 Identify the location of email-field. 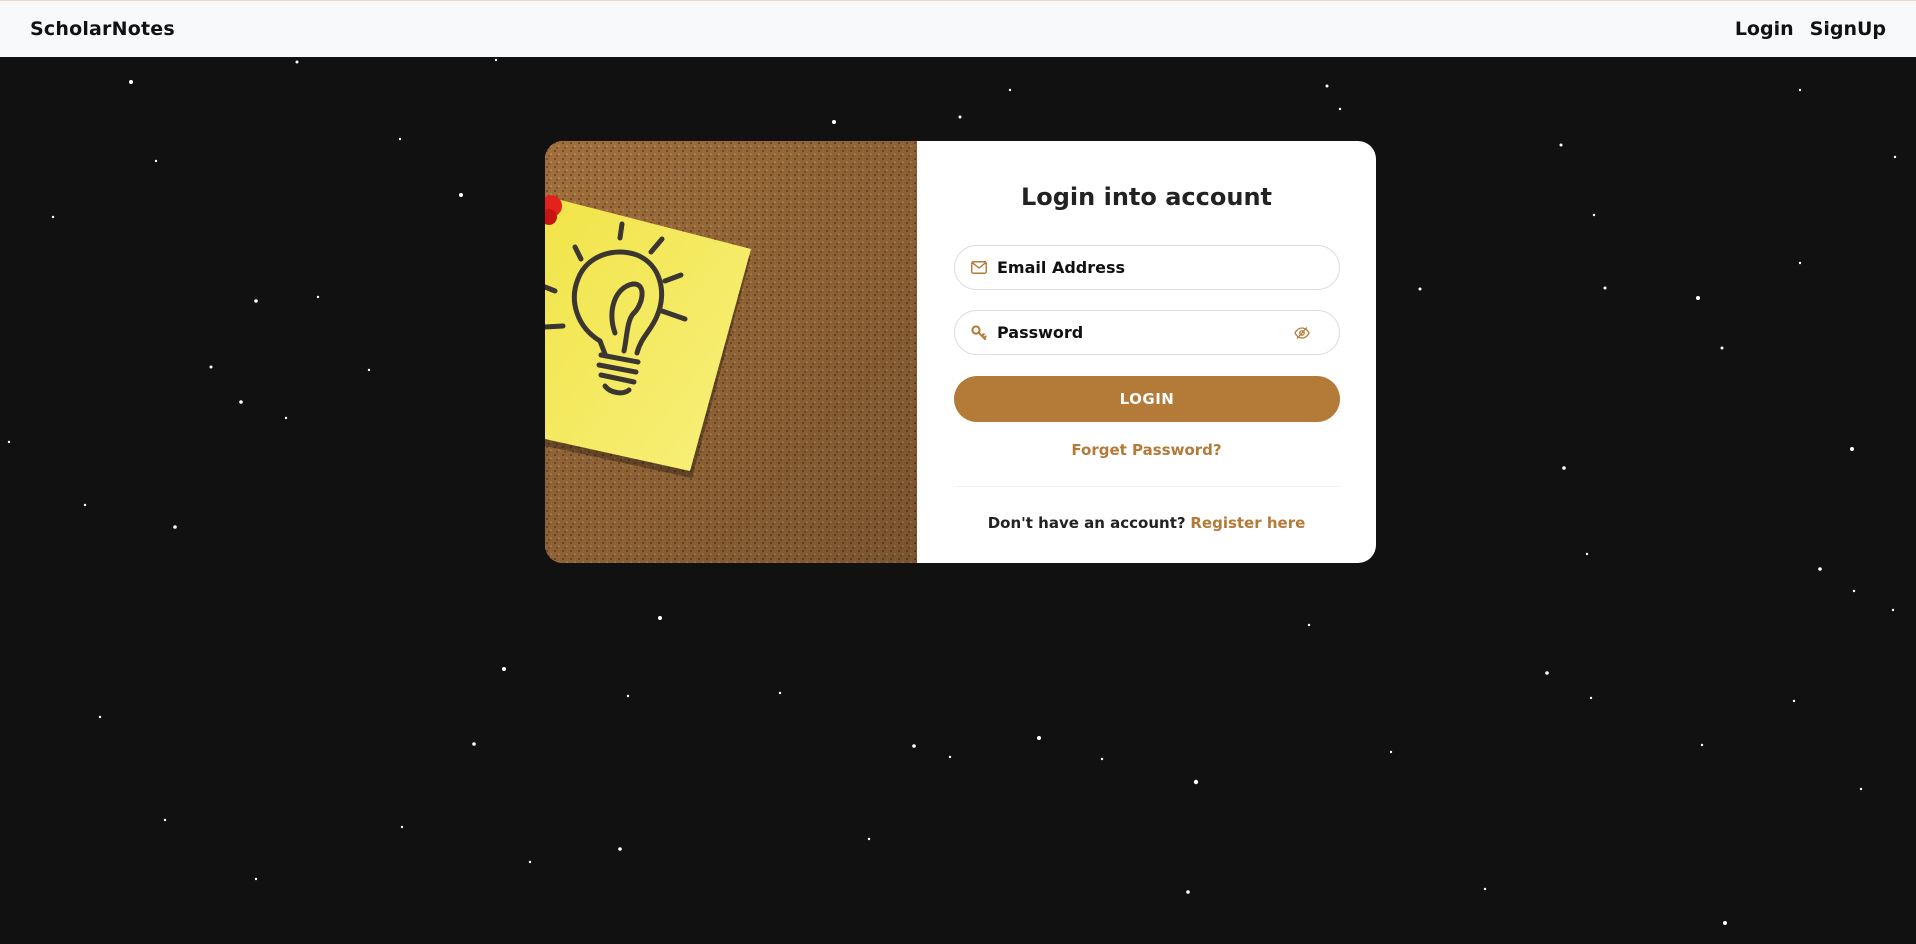
(1147, 267).